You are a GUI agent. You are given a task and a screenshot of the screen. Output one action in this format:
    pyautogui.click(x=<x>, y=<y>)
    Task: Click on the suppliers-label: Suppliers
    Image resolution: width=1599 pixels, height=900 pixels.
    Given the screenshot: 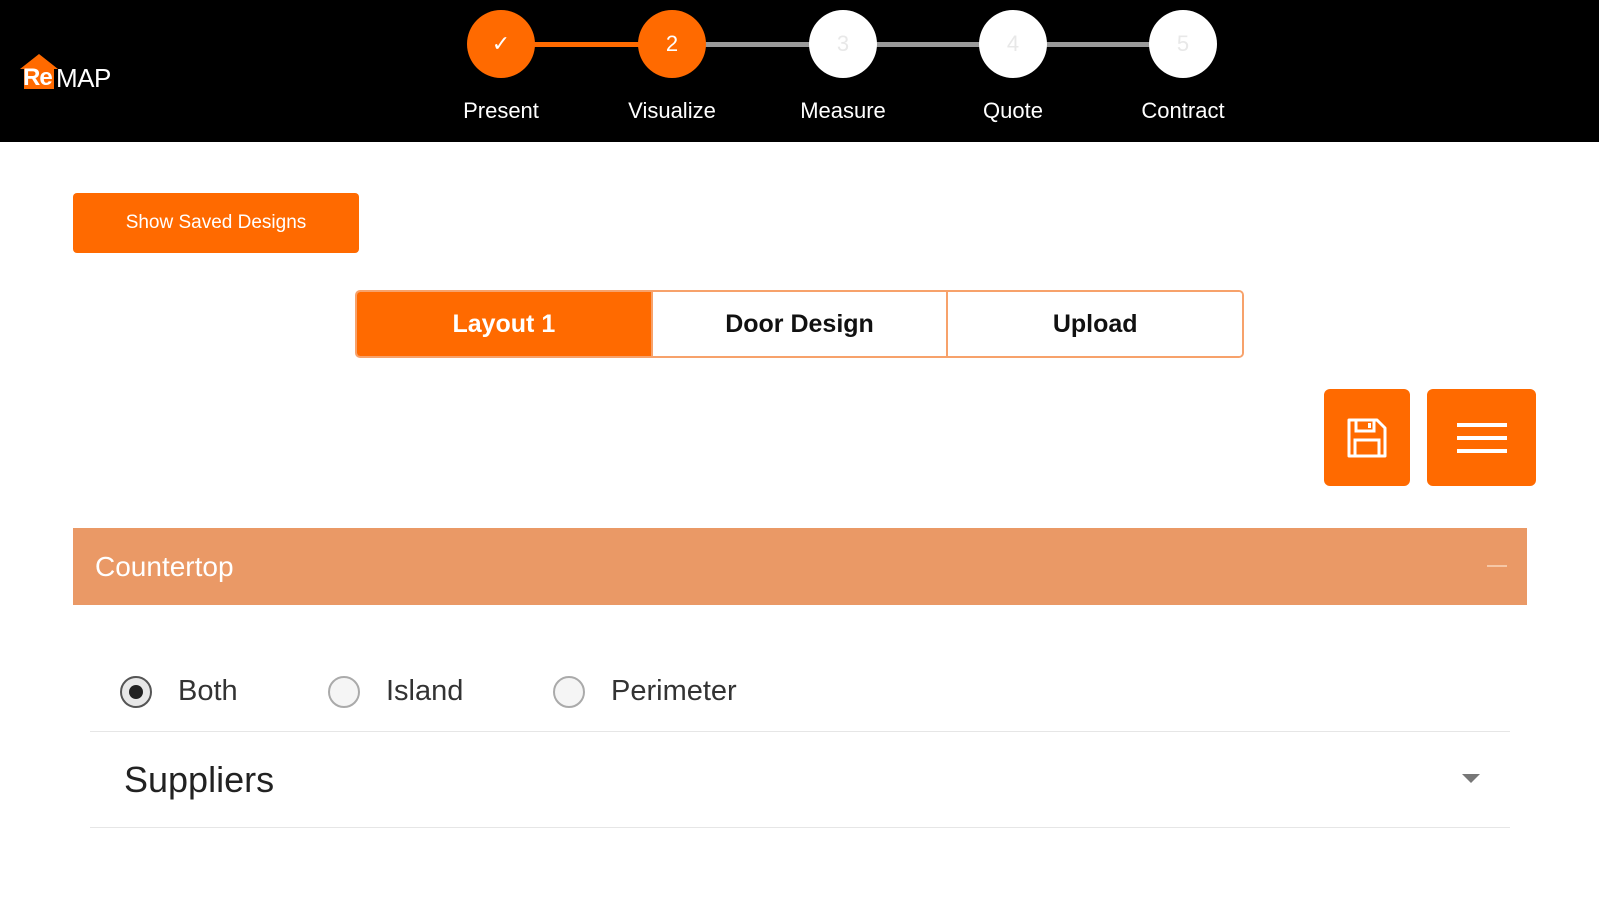 What is the action you would take?
    pyautogui.click(x=199, y=779)
    